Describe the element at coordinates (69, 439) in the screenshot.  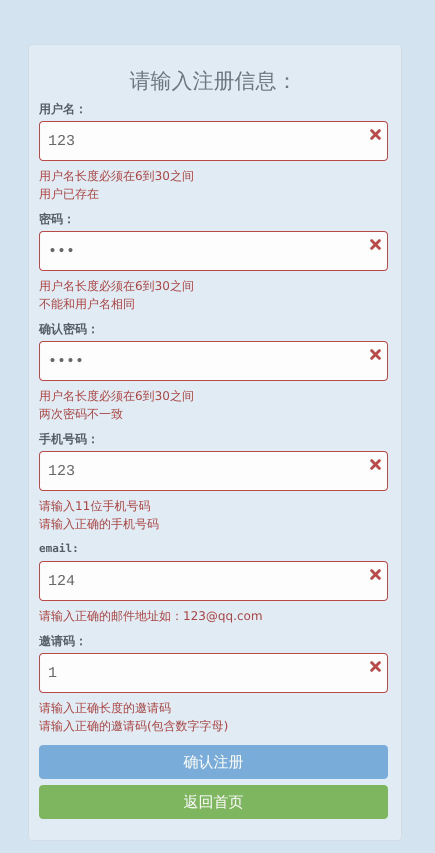
I see `field-label: 手机号码：` at that location.